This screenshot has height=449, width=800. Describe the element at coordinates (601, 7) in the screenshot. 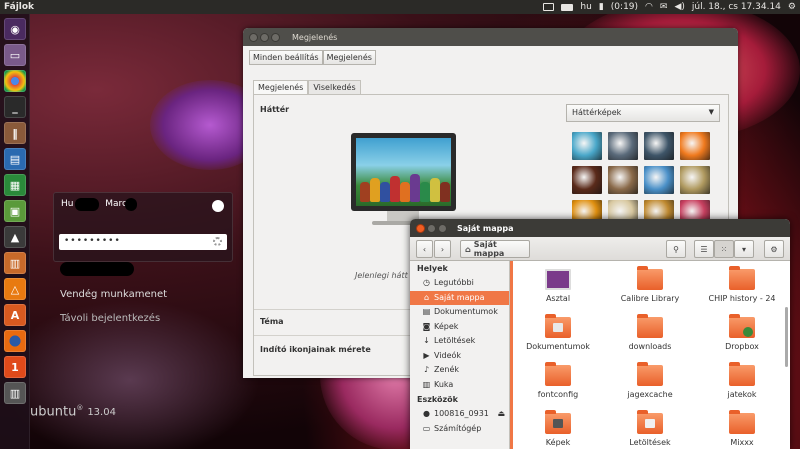

I see `battery-icon: ▮` at that location.